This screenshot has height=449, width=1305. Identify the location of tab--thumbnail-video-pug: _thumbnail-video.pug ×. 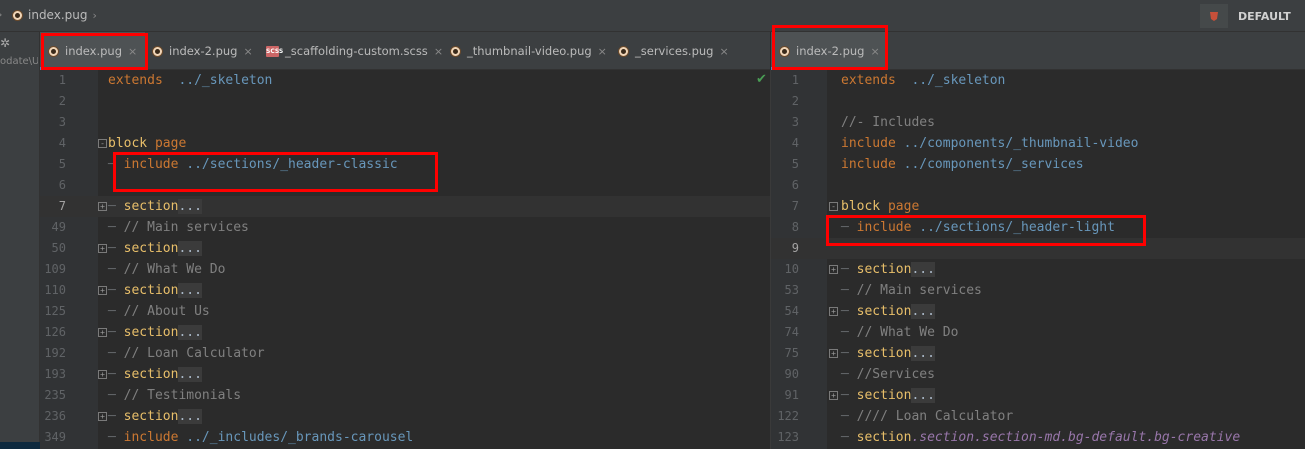
(528, 51).